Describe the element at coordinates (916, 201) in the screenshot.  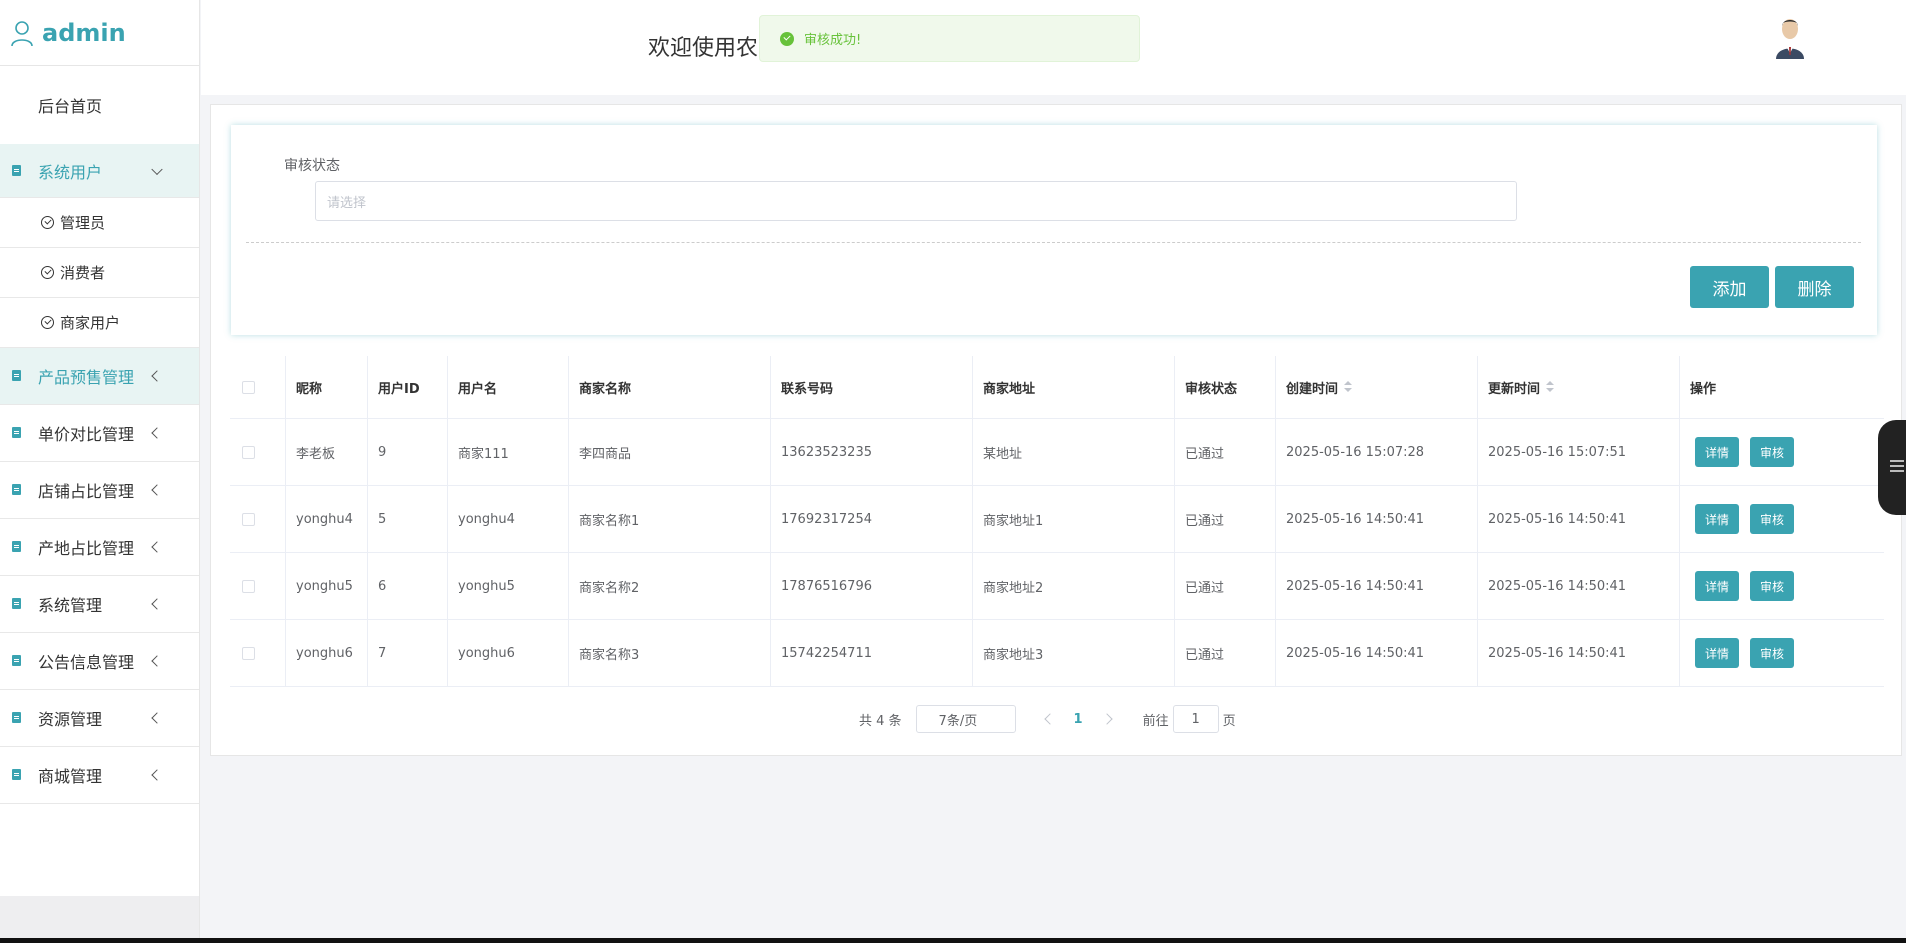
I see `audit-status-select: 请选择` at that location.